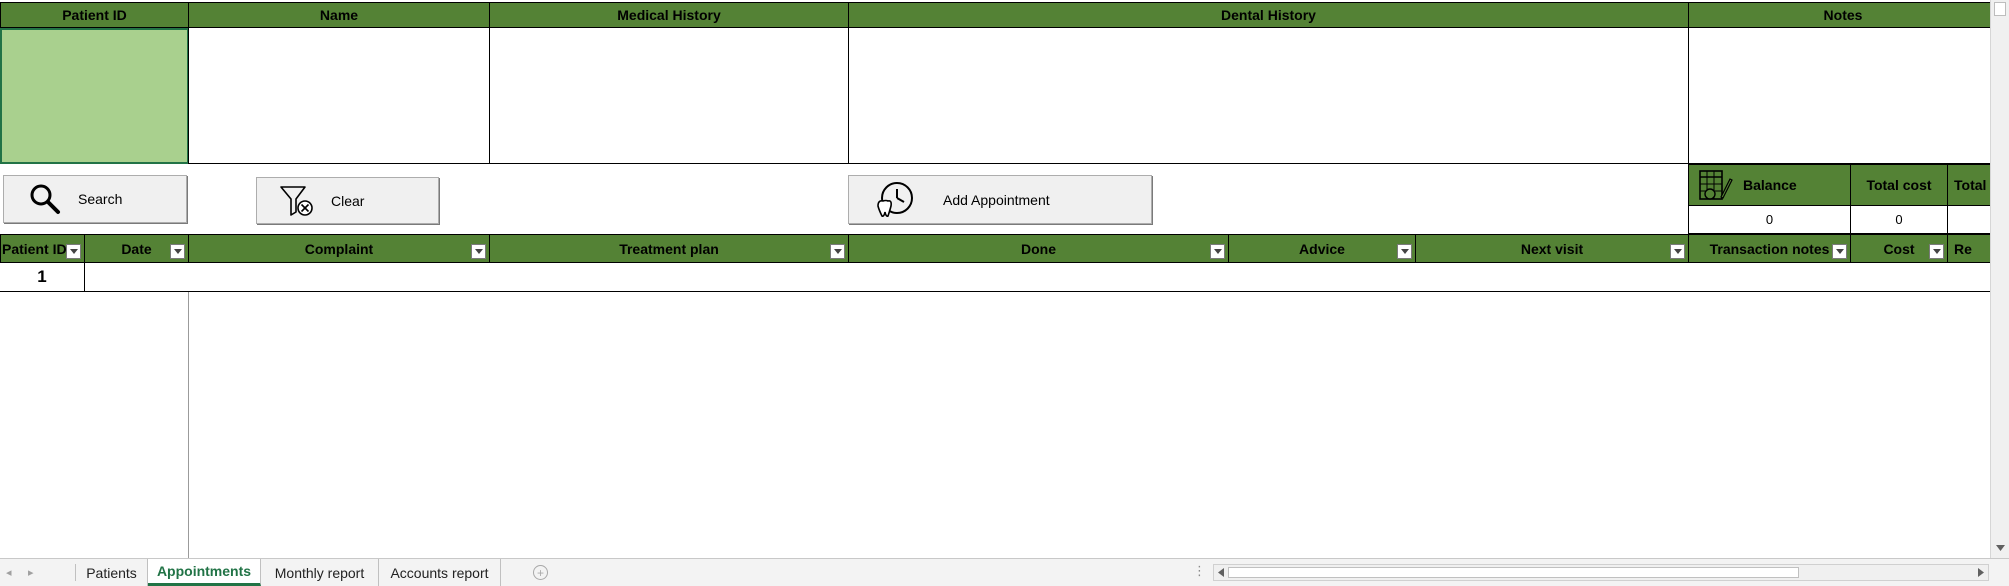 This screenshot has height=586, width=2009. I want to click on col-header-date: Date, so click(136, 248).